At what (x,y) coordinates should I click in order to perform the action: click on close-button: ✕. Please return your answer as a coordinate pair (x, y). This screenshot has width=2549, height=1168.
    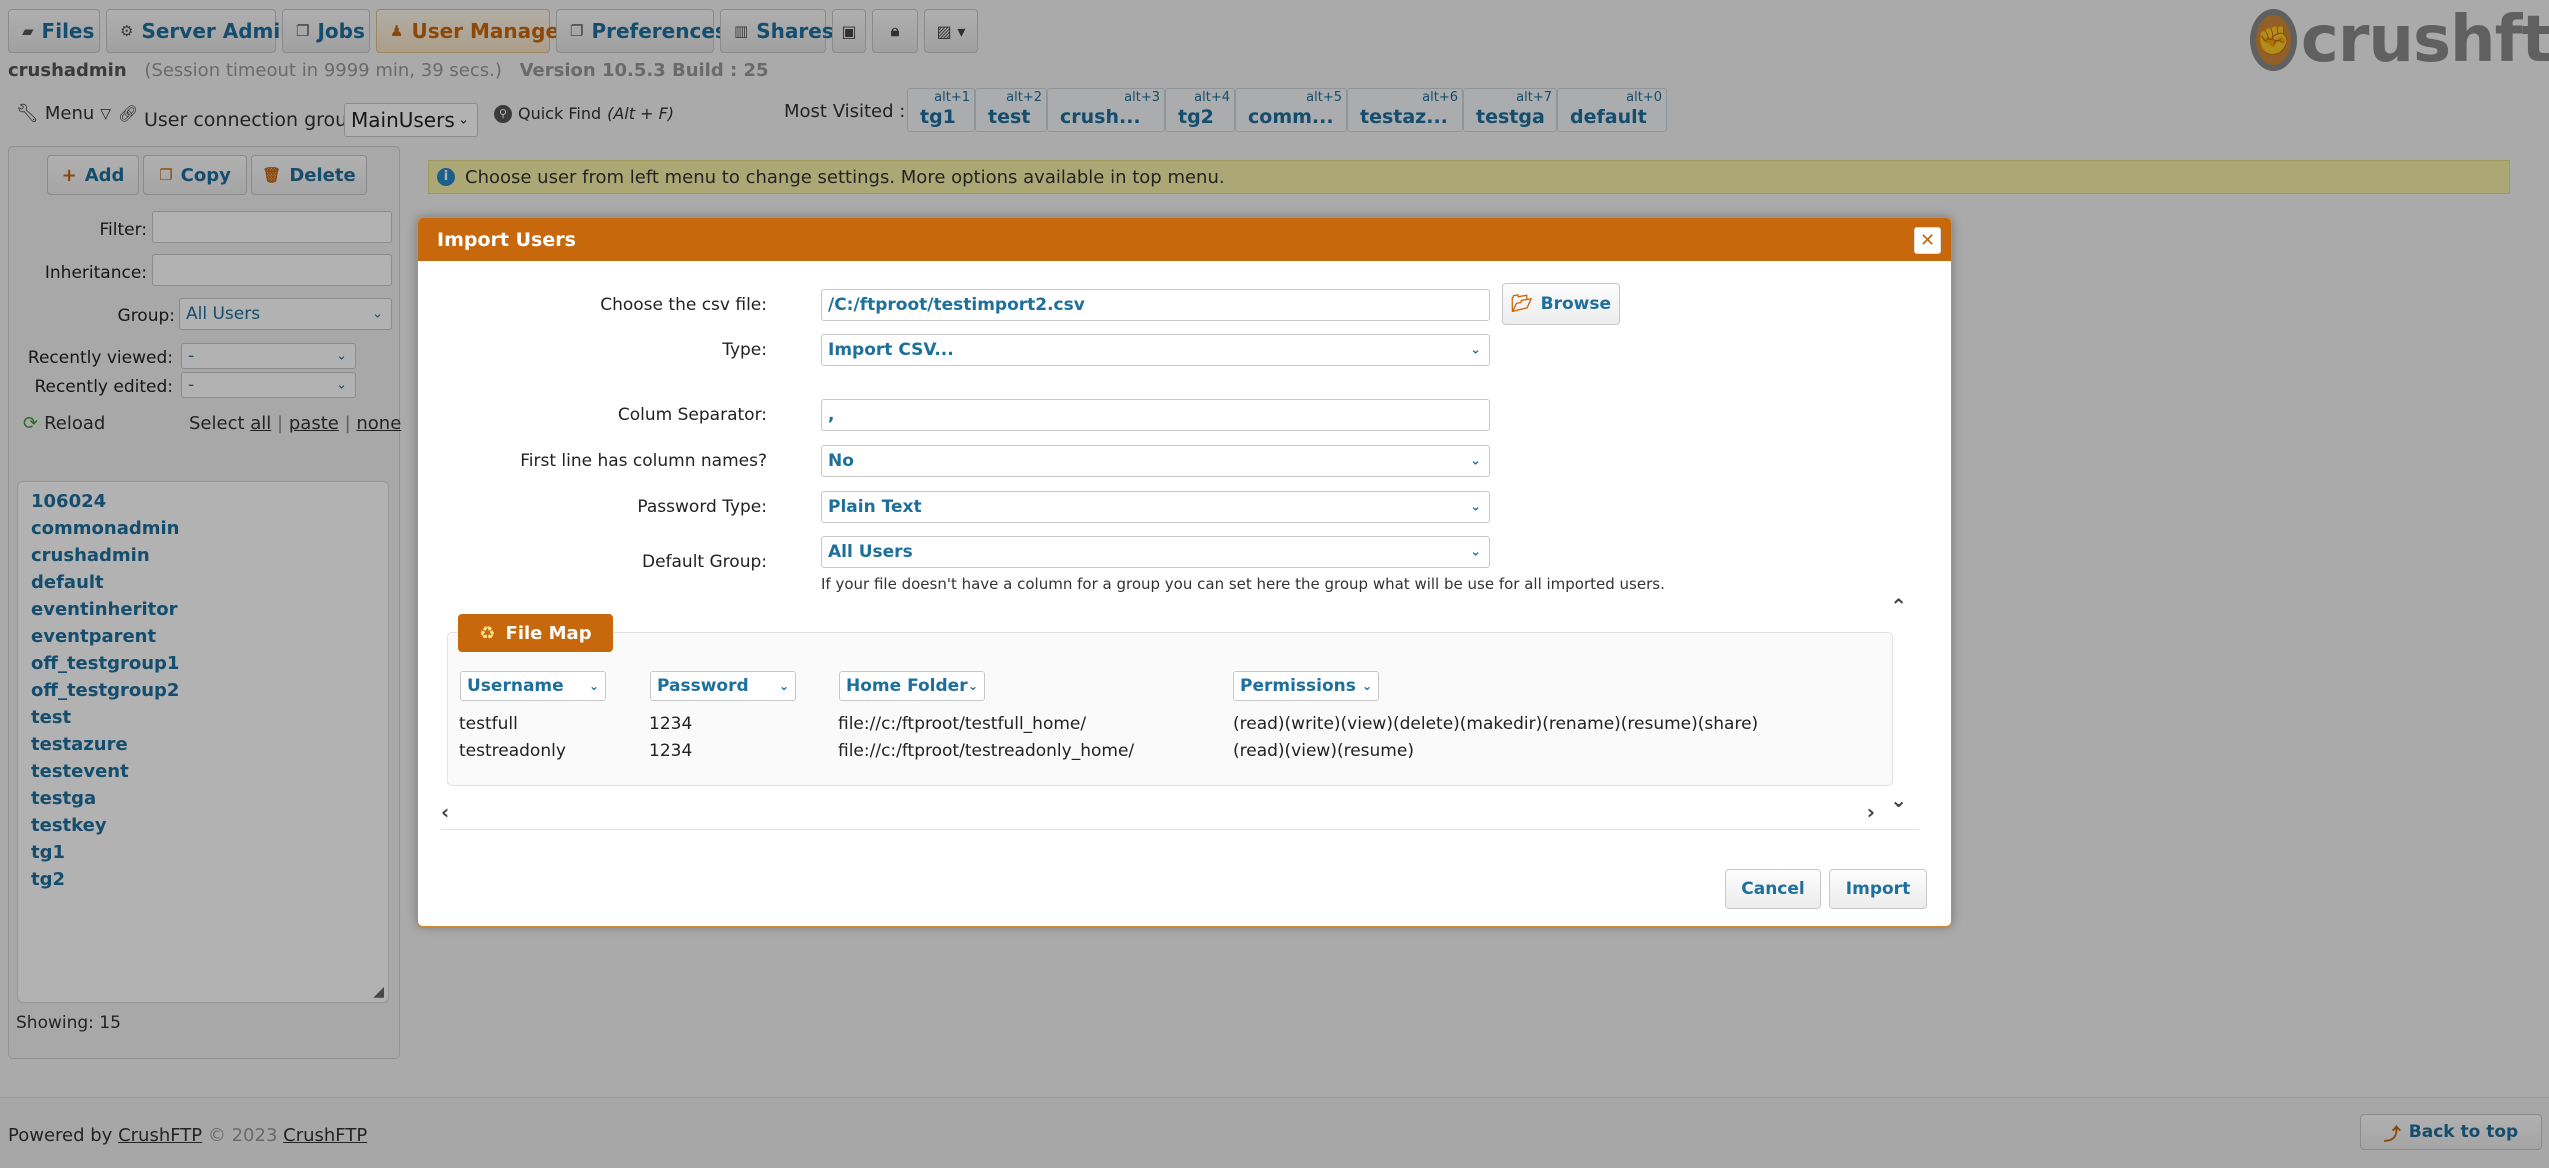
    Looking at the image, I should click on (1927, 240).